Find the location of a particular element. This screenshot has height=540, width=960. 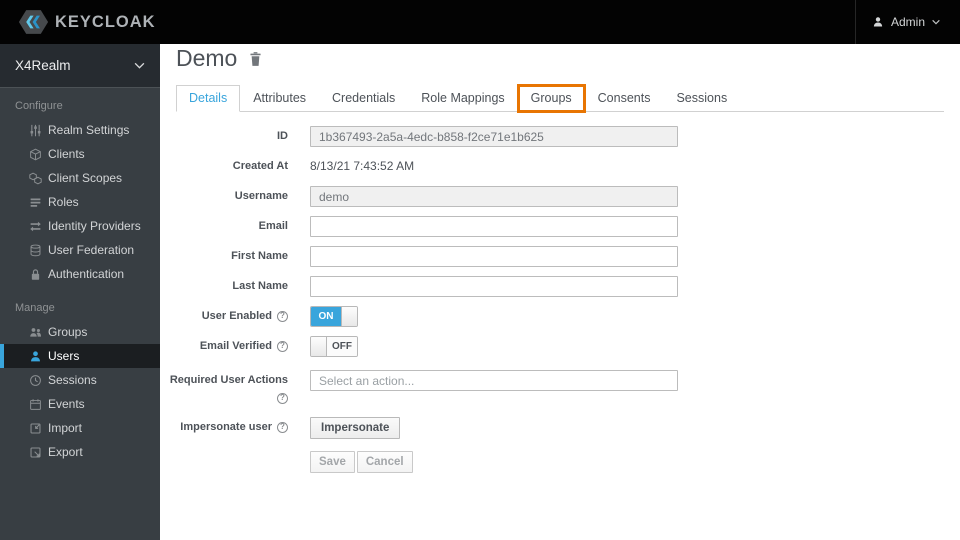

email-verified-label: Email Verified? is located at coordinates (232, 344).